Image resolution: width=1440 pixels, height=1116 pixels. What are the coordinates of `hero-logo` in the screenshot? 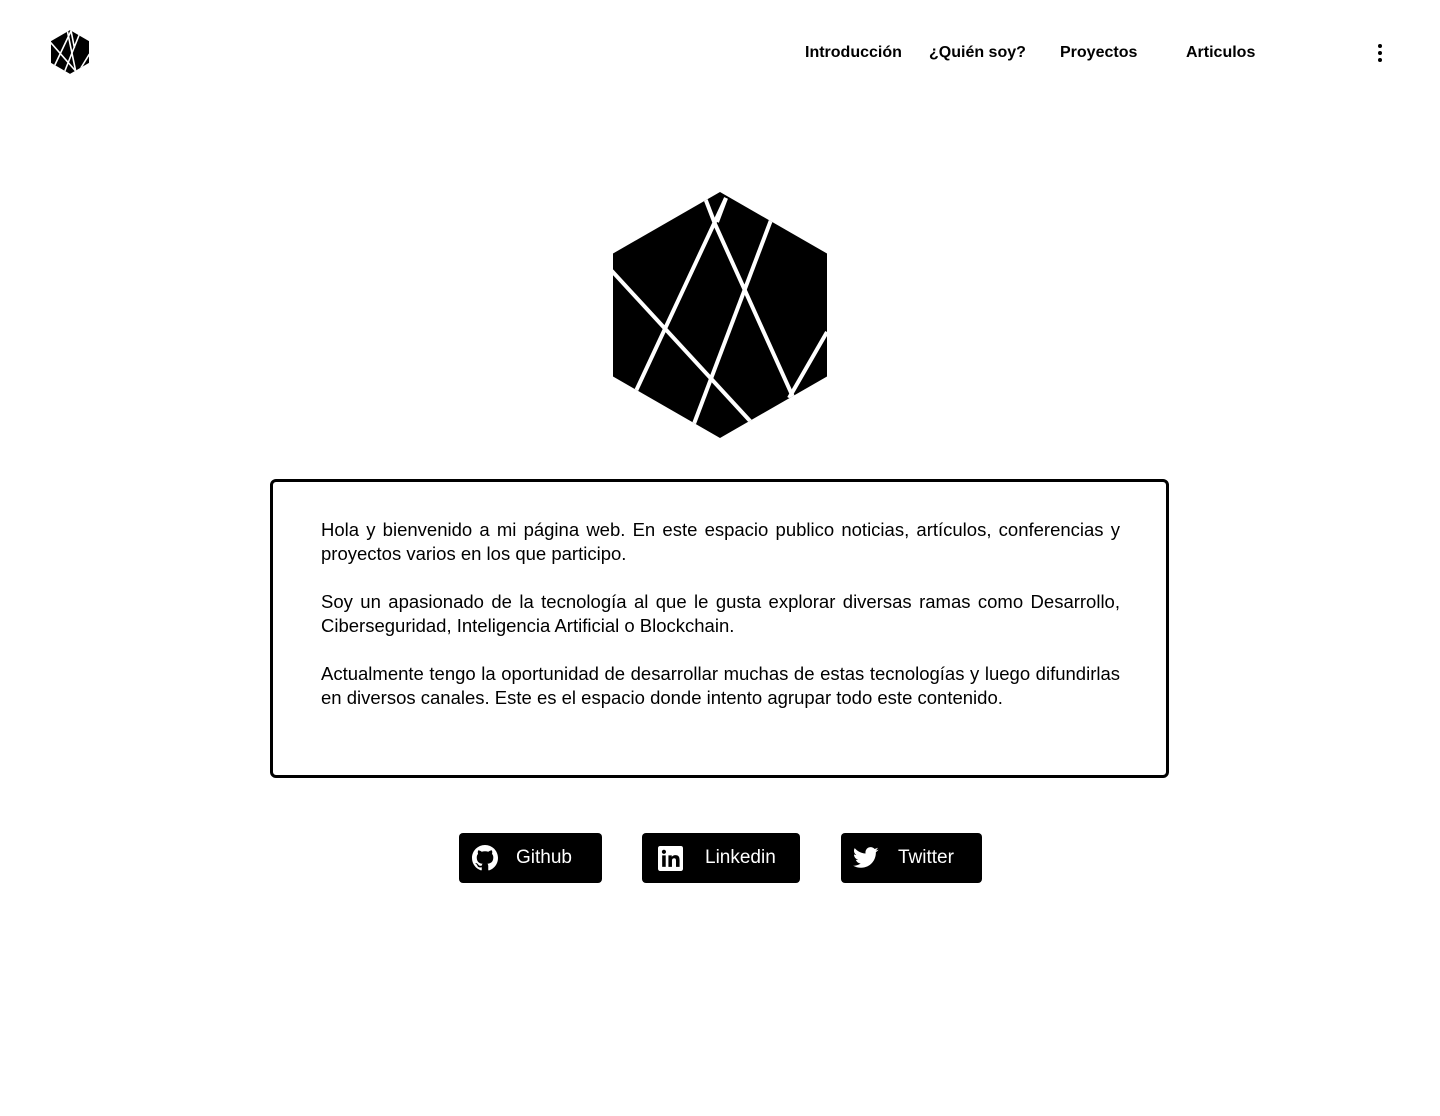 It's located at (720, 315).